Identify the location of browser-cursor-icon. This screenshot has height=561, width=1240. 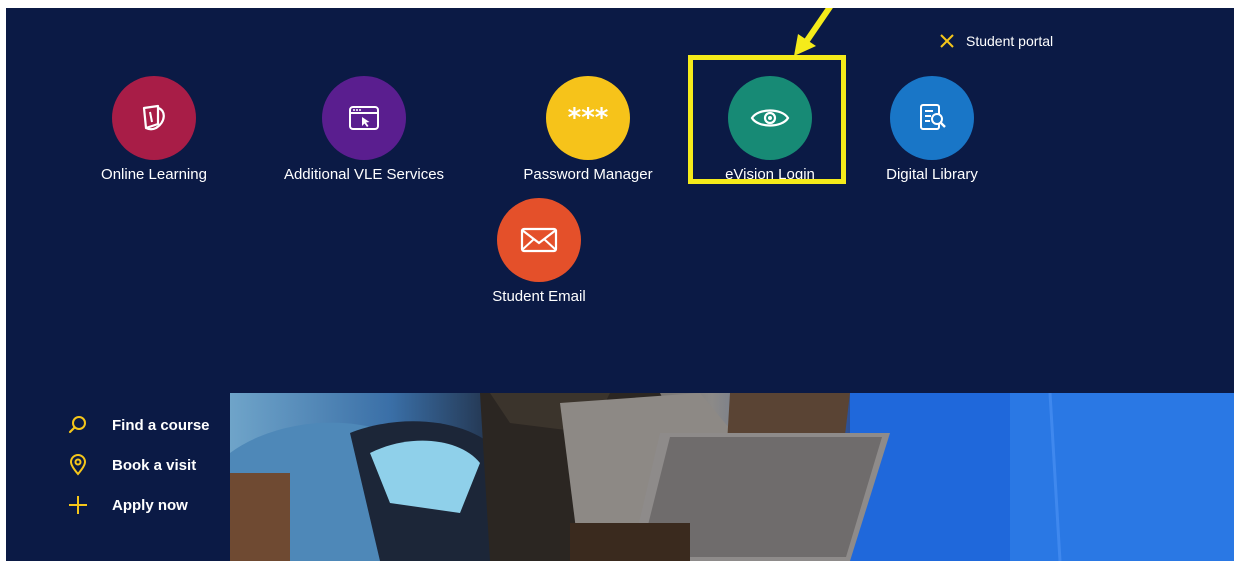
(364, 118).